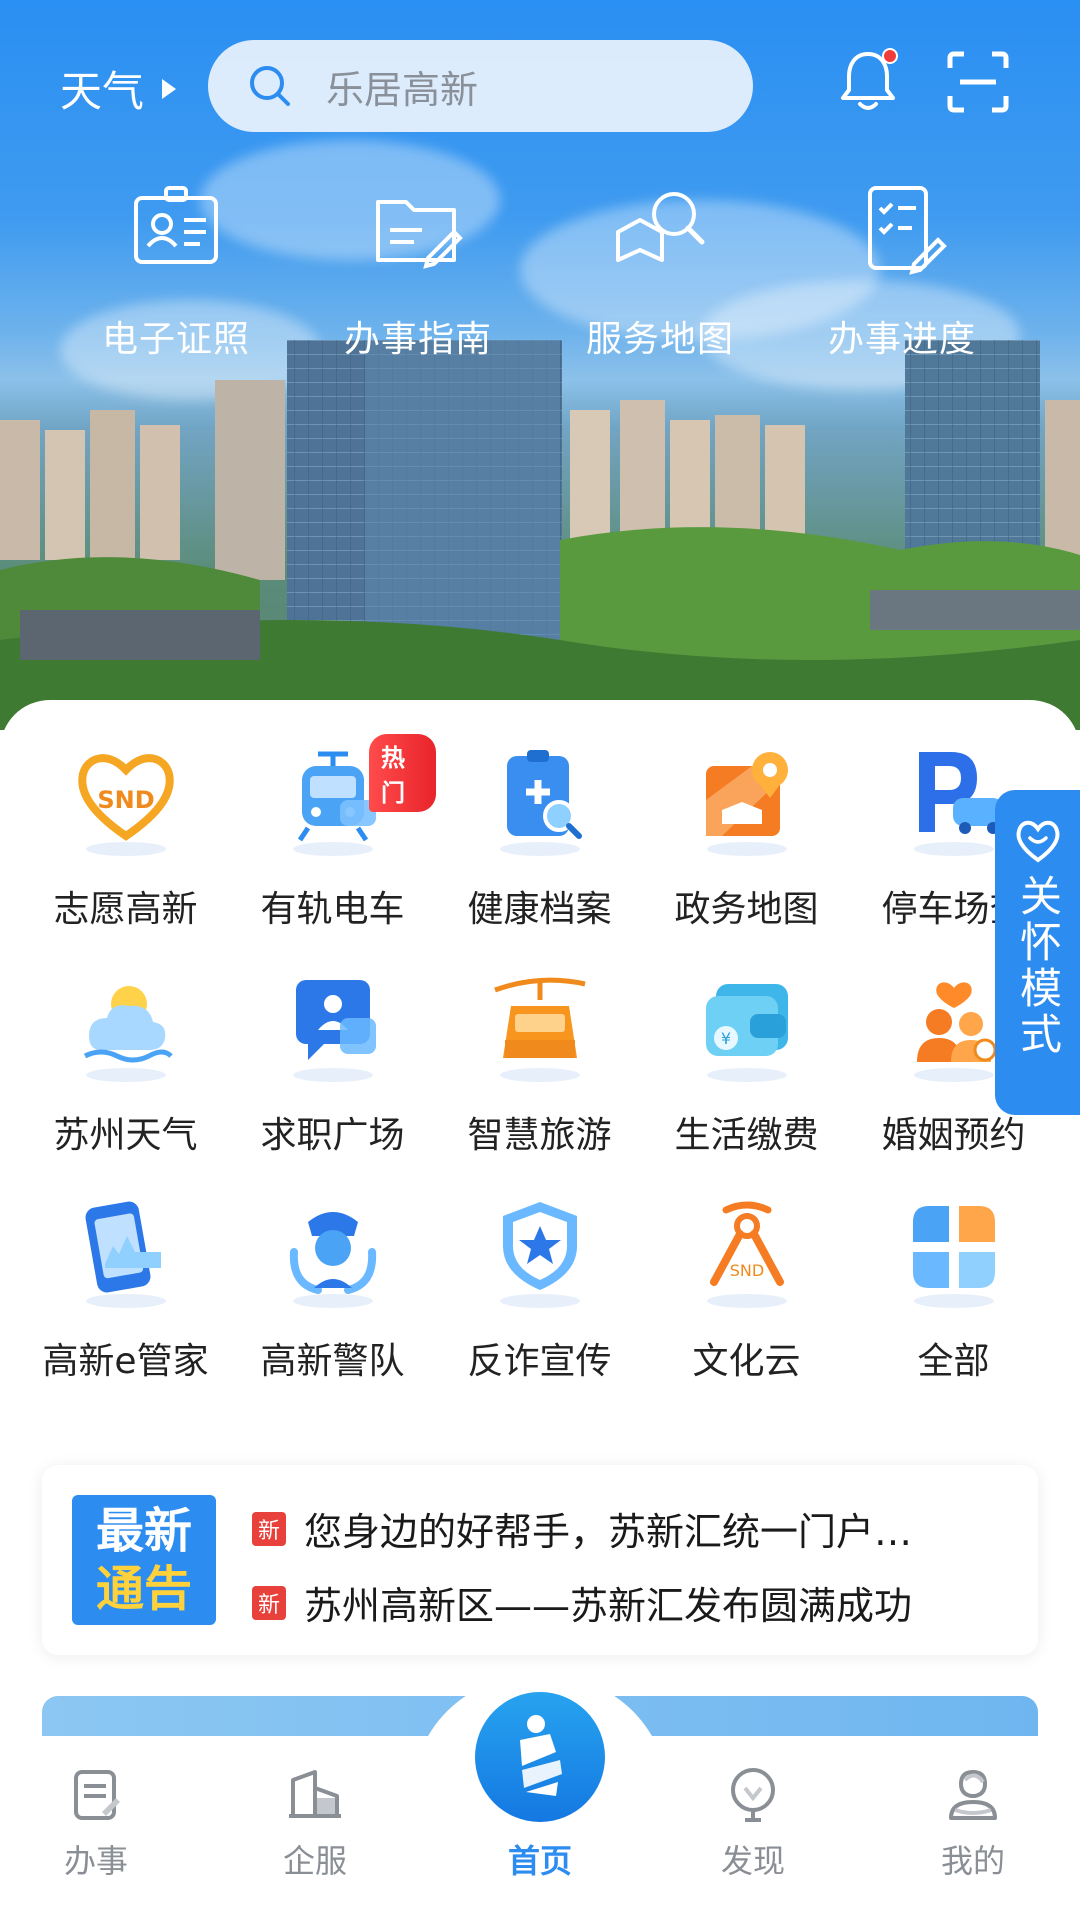 The width and height of the screenshot is (1080, 1920). I want to click on home-logo-icon, so click(541, 1755).